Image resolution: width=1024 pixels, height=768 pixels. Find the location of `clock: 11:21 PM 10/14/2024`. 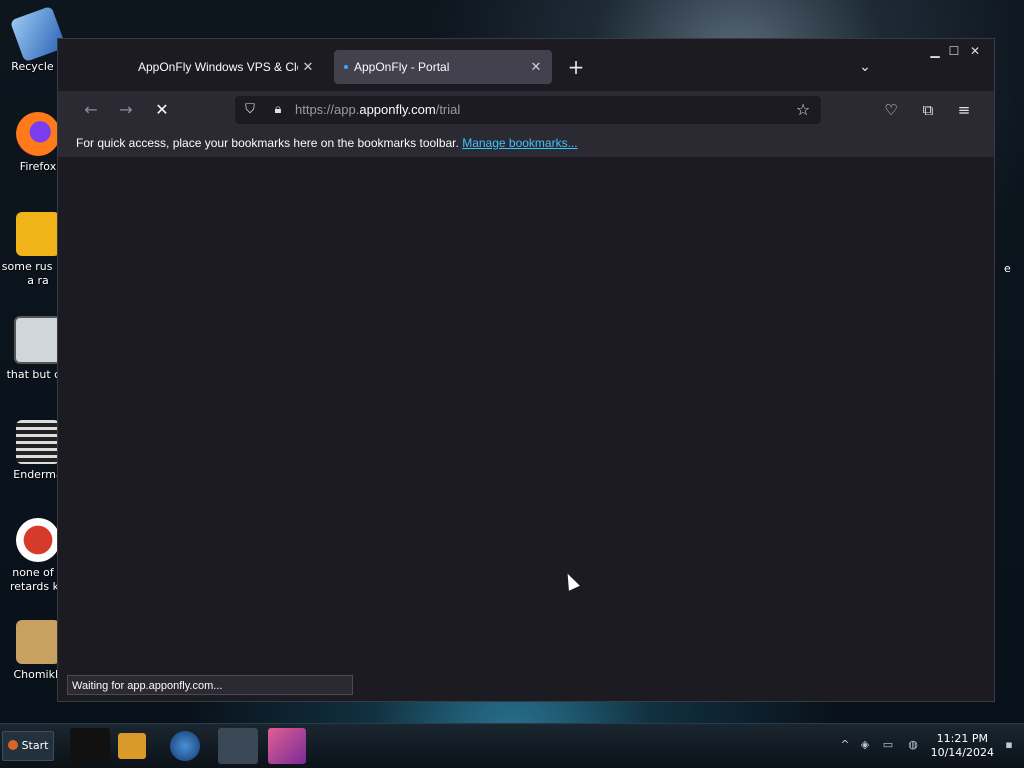

clock: 11:21 PM 10/14/2024 is located at coordinates (962, 746).